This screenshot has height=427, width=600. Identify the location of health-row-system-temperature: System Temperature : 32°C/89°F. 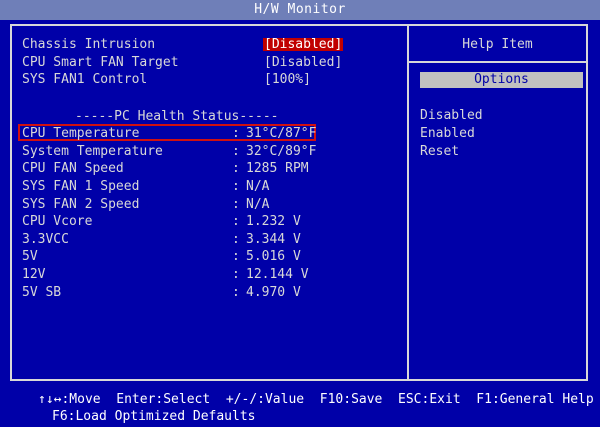
(172, 153).